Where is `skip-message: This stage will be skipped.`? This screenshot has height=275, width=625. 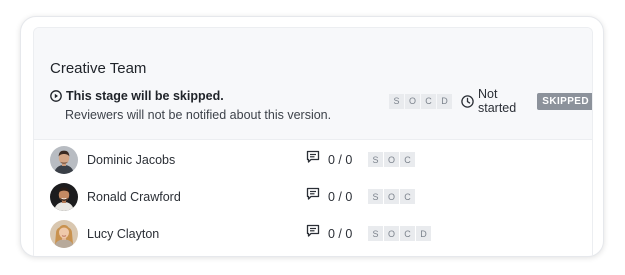
skip-message: This stage will be skipped. is located at coordinates (145, 96).